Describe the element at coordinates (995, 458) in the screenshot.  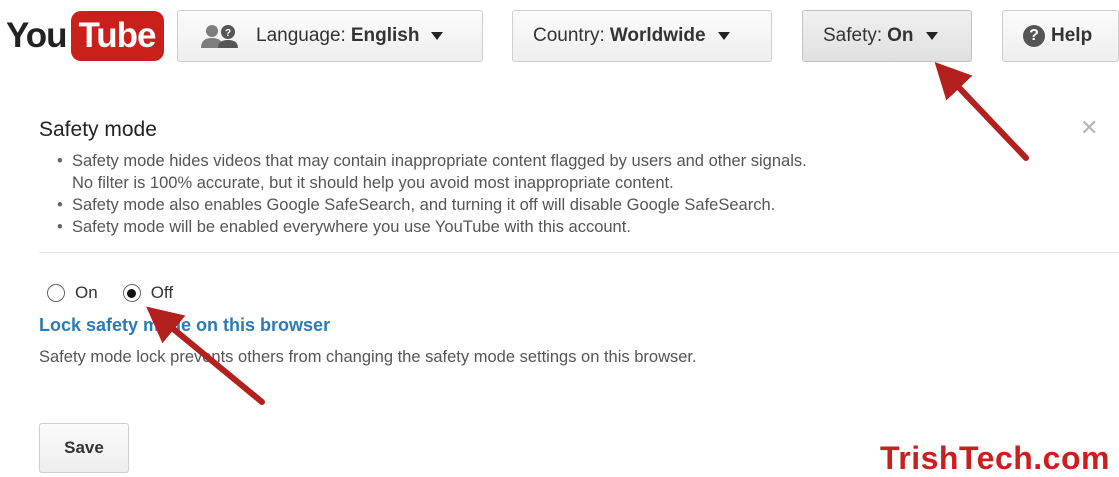
I see `watermark: TrishTech.com` at that location.